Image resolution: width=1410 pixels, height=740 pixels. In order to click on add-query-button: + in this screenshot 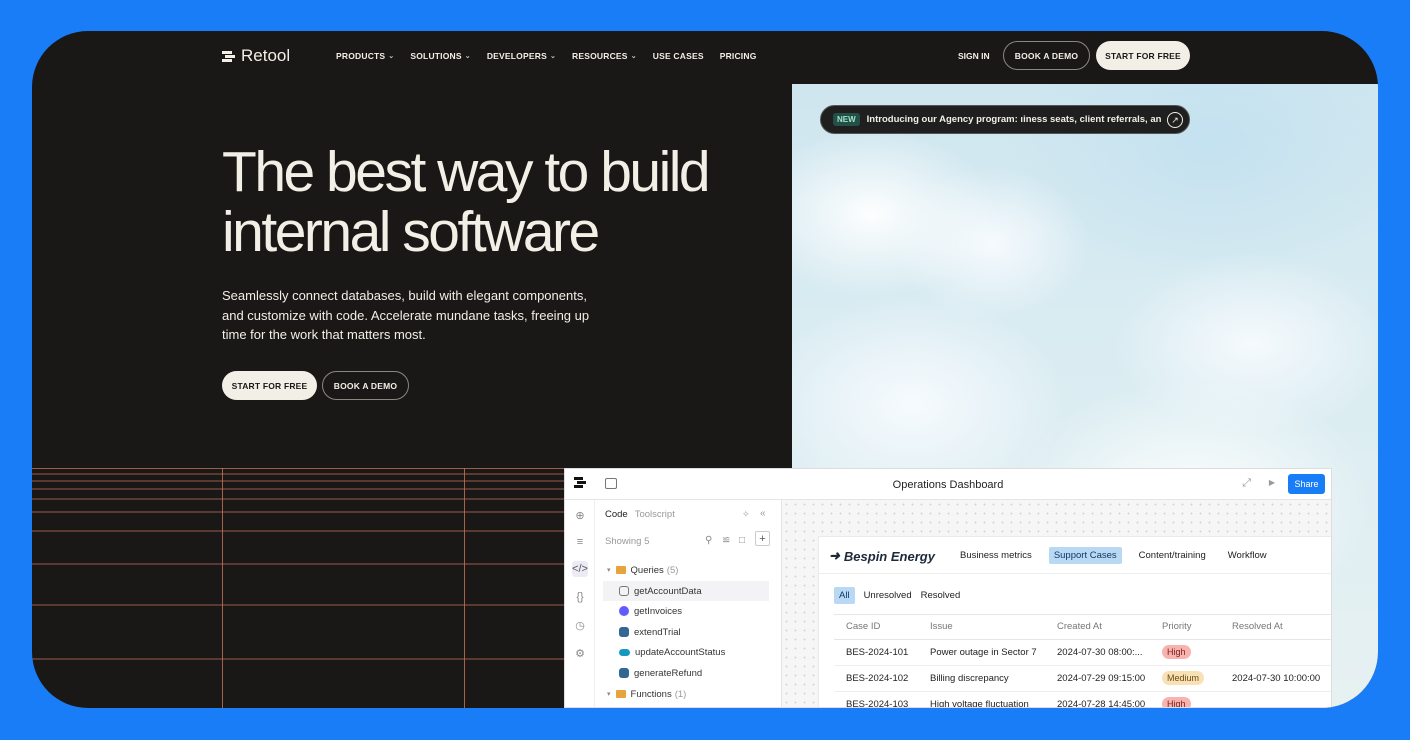, I will do `click(762, 538)`.